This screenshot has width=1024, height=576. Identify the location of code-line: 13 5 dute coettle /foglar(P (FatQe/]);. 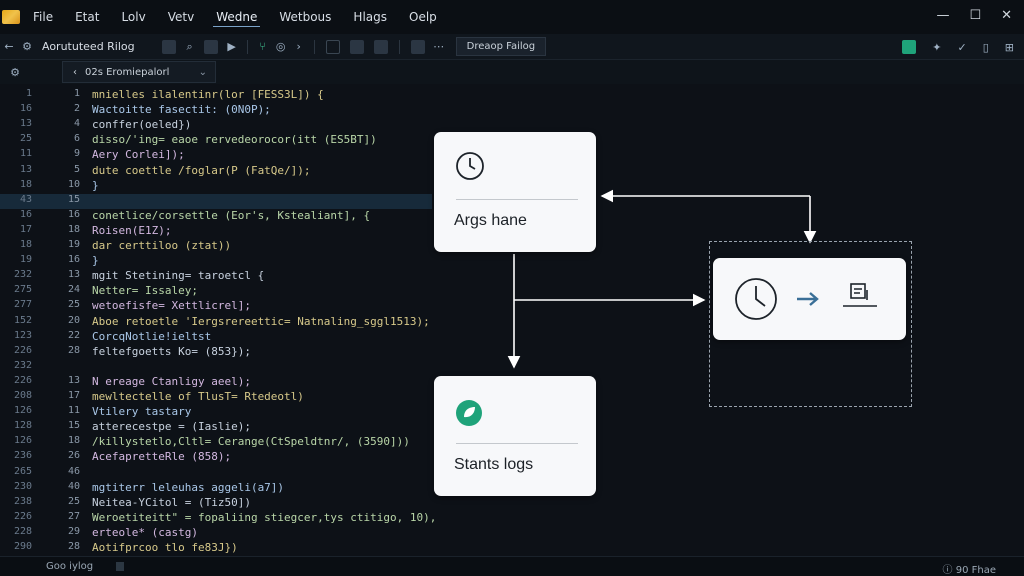
(216, 171).